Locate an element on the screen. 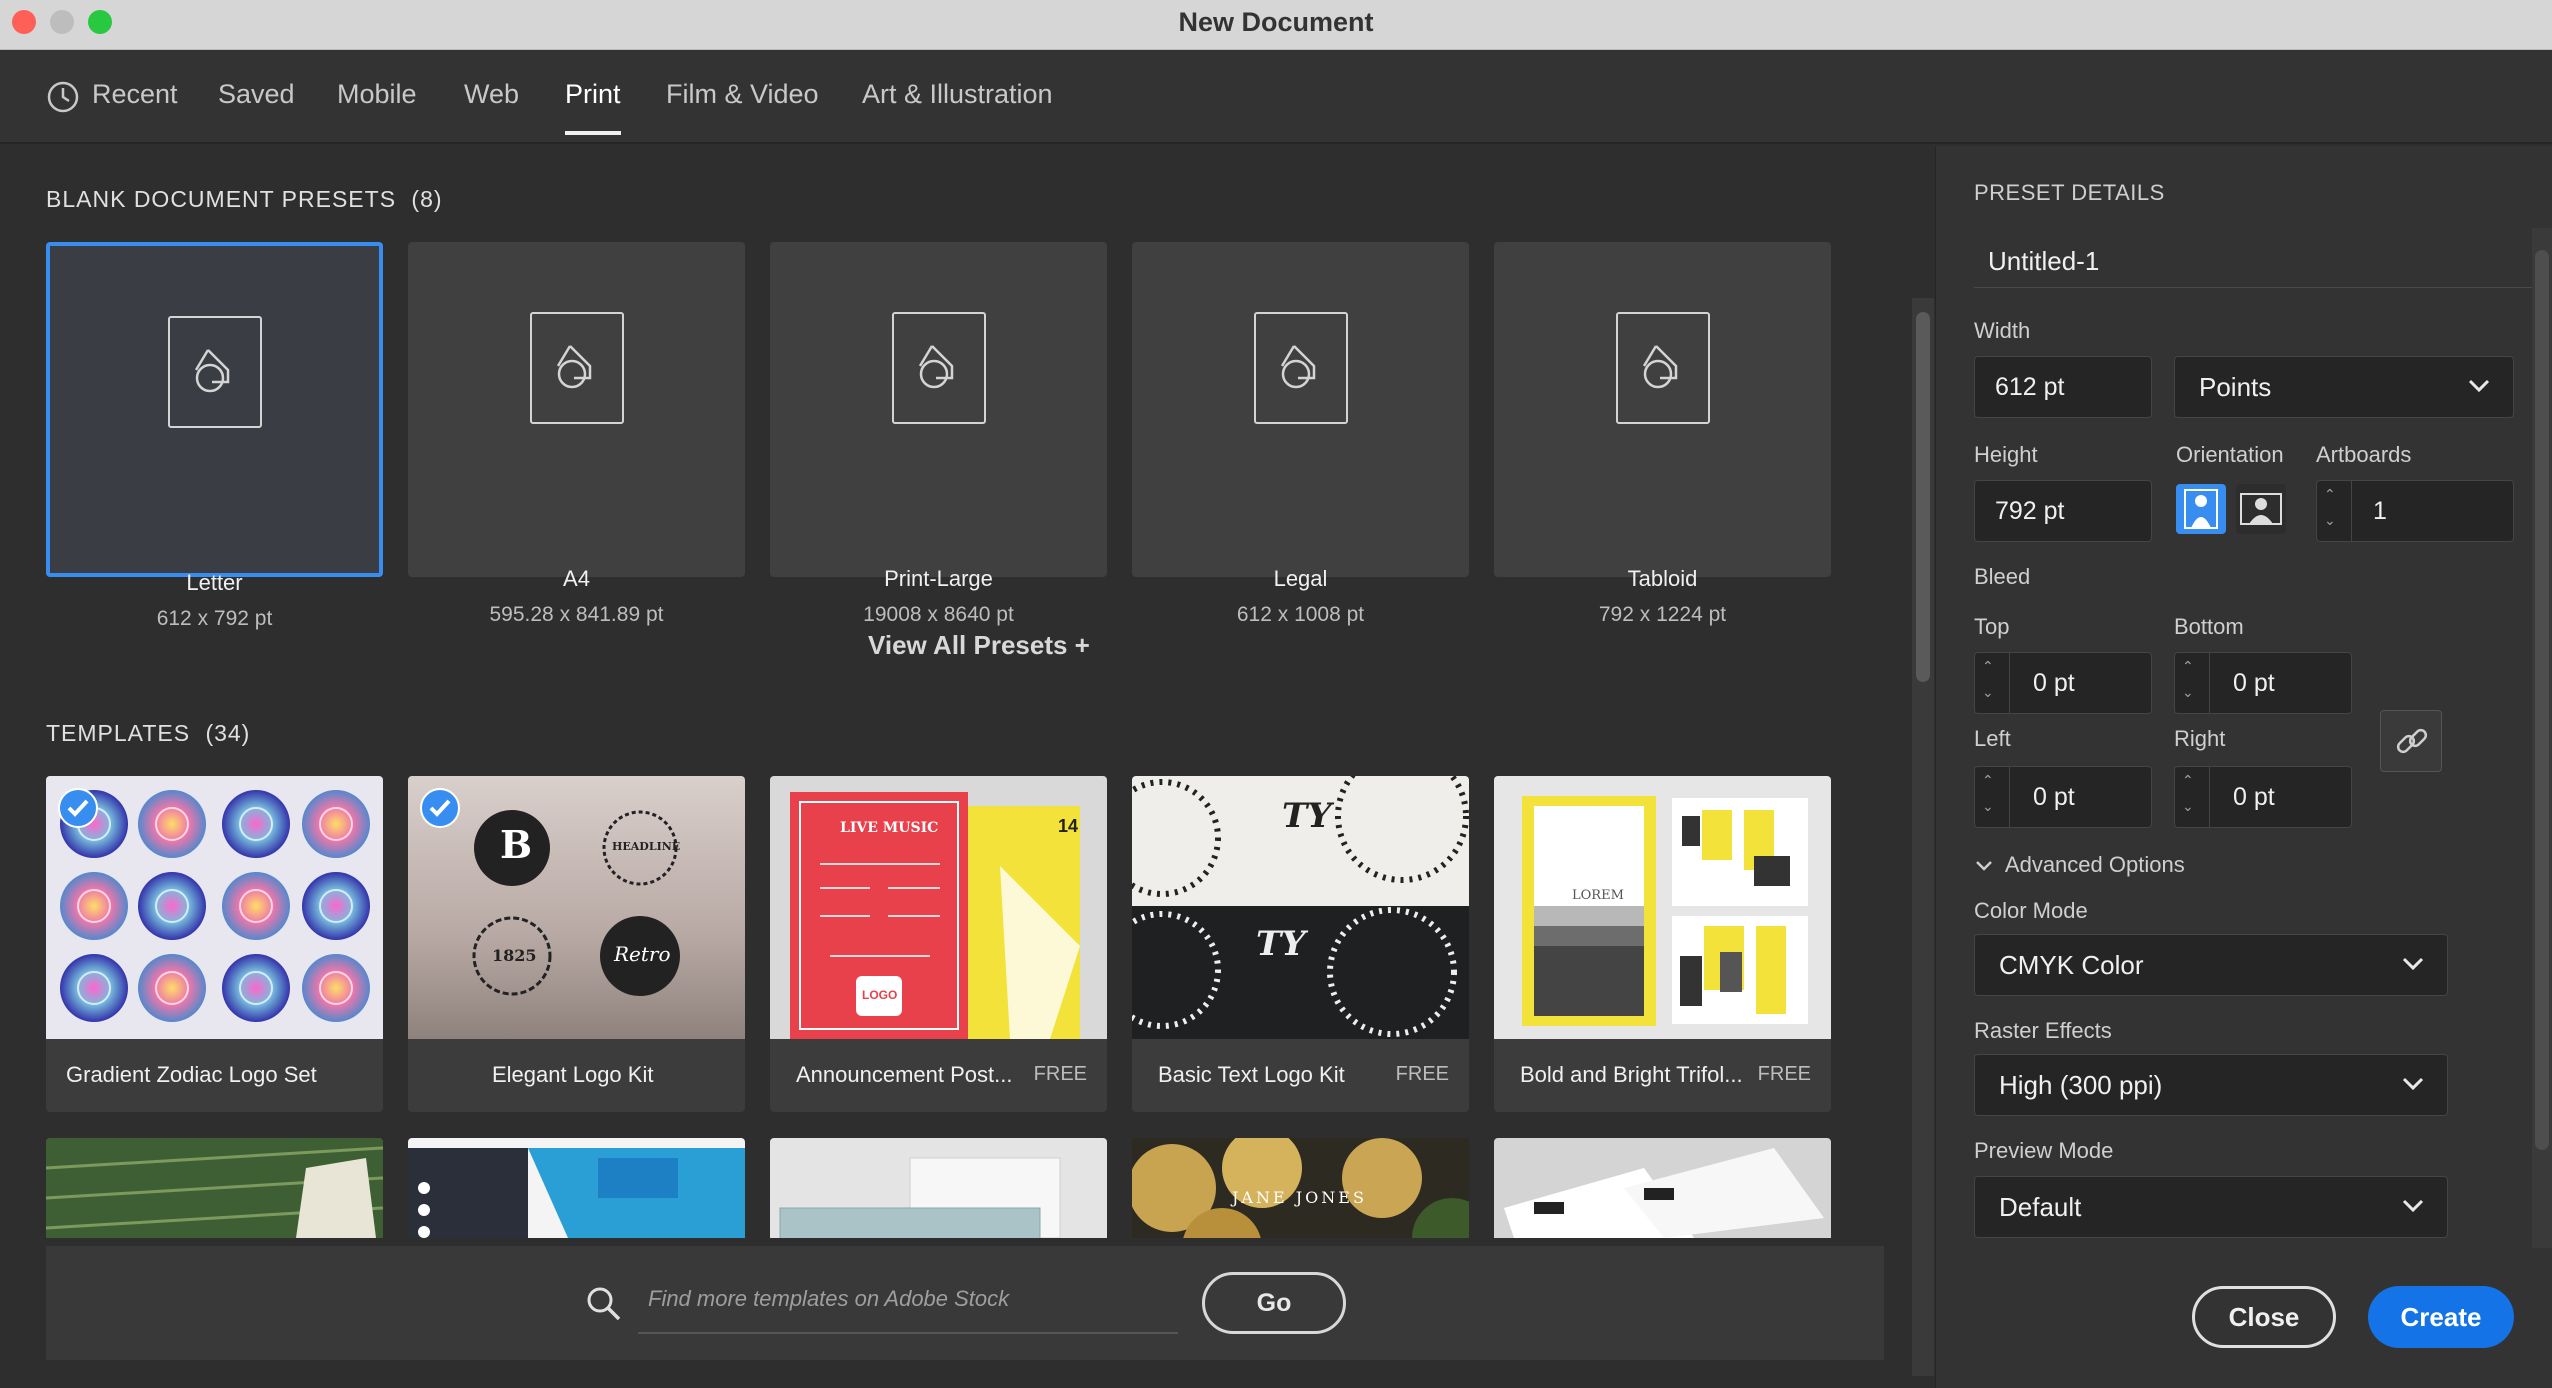 This screenshot has height=1388, width=2552. template-elegant-logo-kit: B HEADLINE 1825 Retro Elegant Logo Kit is located at coordinates (576, 944).